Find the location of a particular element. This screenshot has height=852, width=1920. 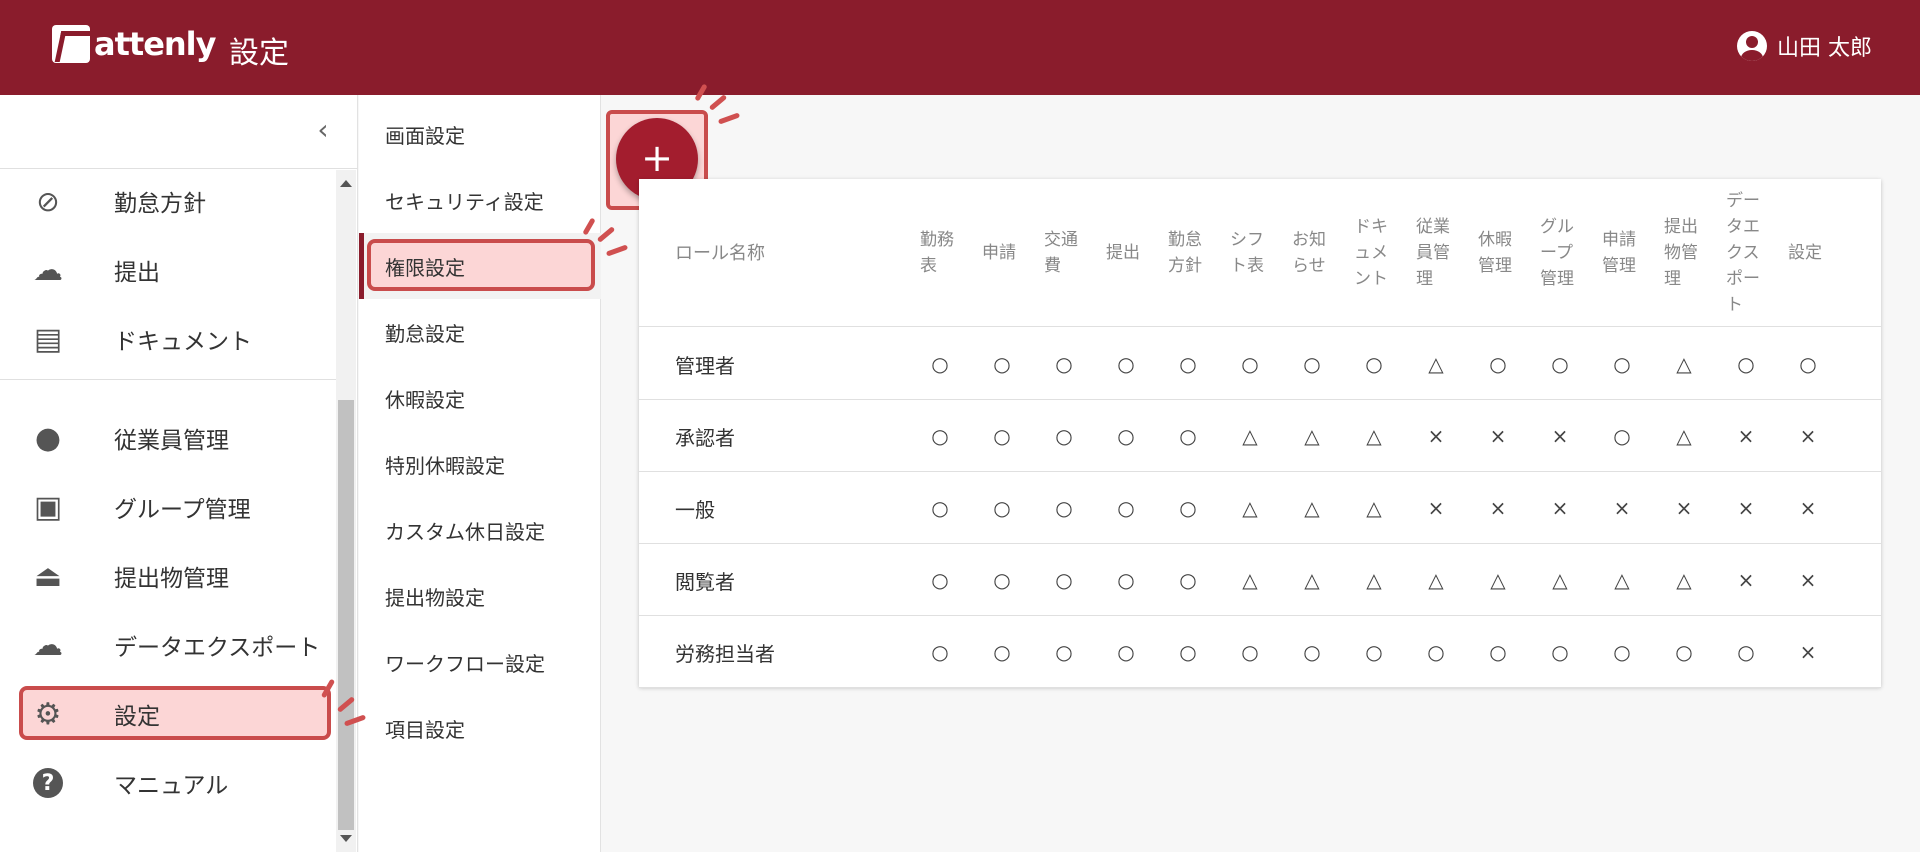

settings-menu-item-2: 権限設定 is located at coordinates (480, 266).